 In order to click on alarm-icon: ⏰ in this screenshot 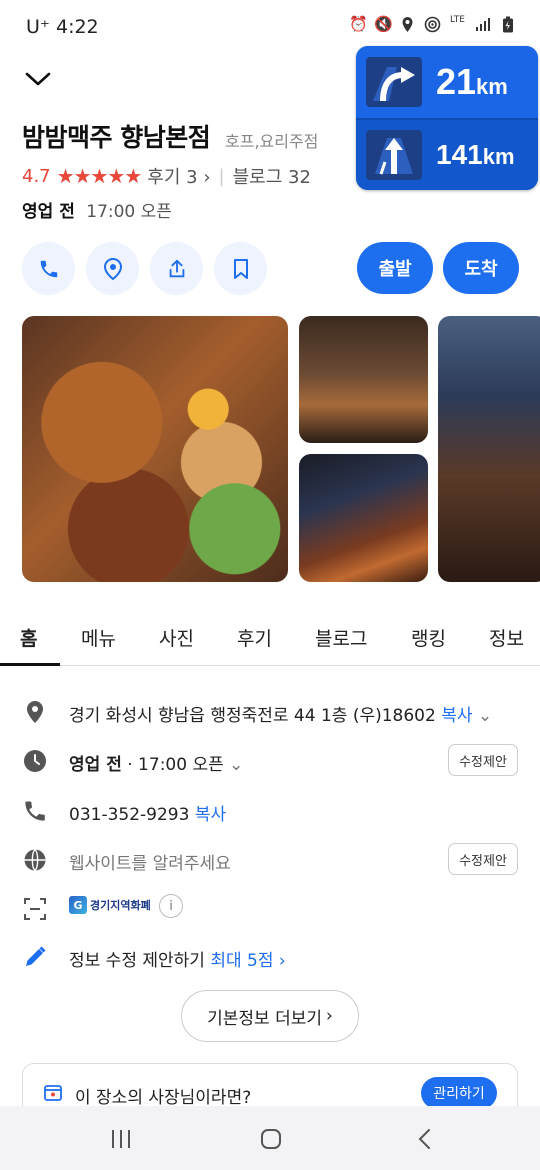, I will do `click(358, 24)`.